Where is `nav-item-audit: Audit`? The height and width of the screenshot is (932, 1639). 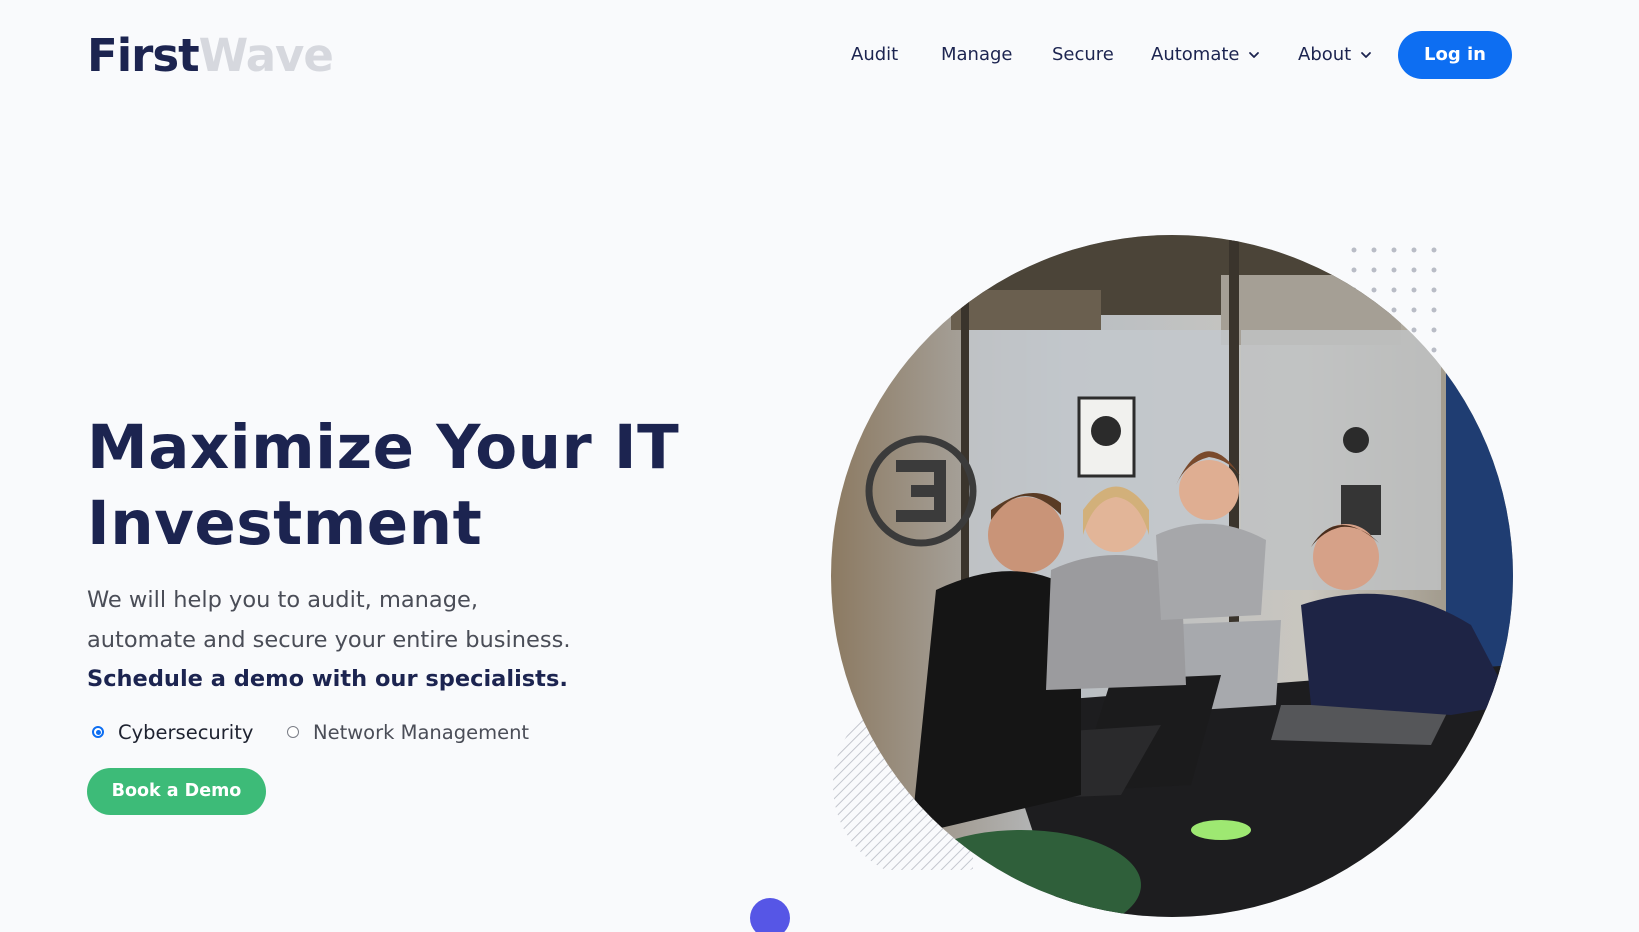
nav-item-audit: Audit is located at coordinates (874, 55).